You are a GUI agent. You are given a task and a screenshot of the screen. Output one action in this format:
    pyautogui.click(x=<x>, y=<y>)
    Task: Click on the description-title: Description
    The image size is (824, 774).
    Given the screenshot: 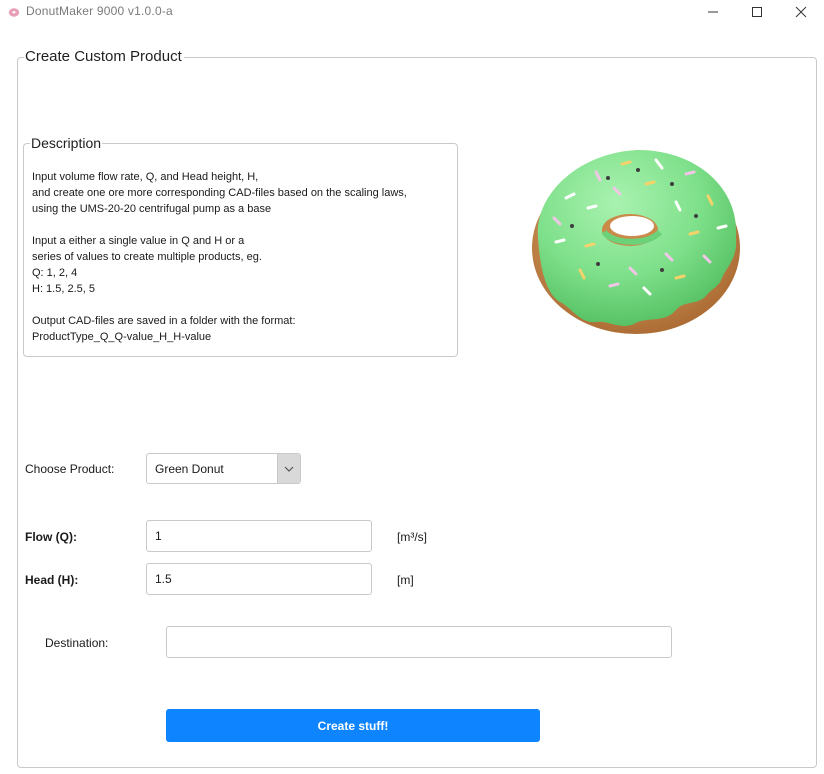 What is the action you would take?
    pyautogui.click(x=66, y=143)
    